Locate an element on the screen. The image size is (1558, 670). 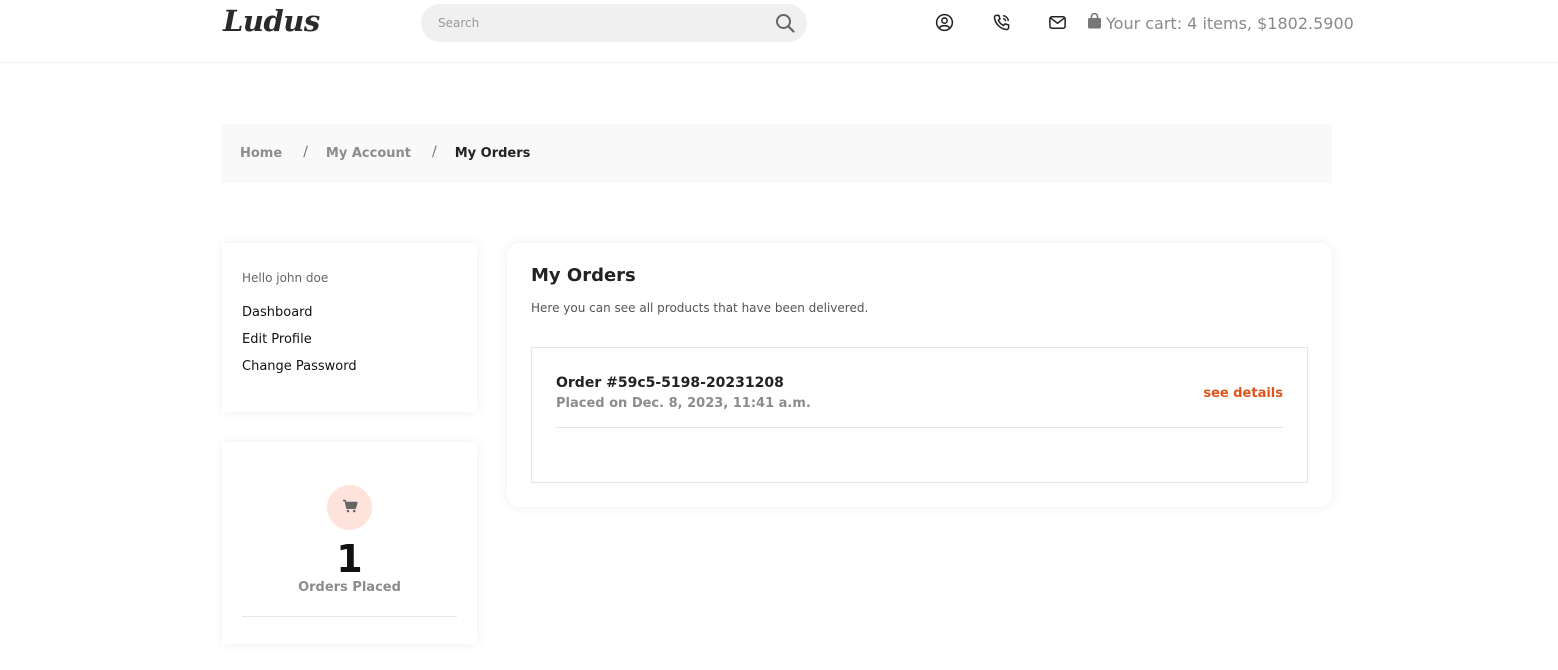
cart-summary: Your cart: 4 items, $1802.5900 is located at coordinates (1220, 23).